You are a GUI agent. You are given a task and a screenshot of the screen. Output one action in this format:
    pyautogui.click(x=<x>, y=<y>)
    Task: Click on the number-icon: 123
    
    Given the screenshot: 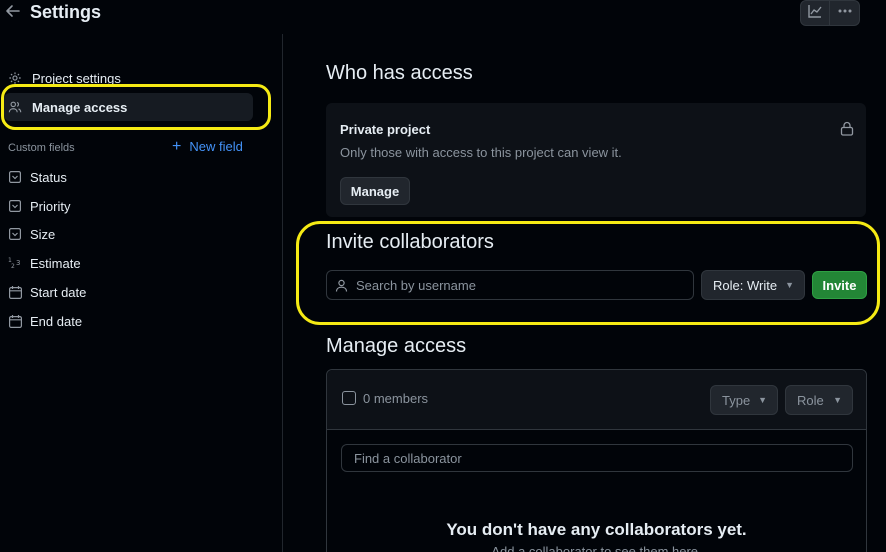 What is the action you would take?
    pyautogui.click(x=15, y=263)
    